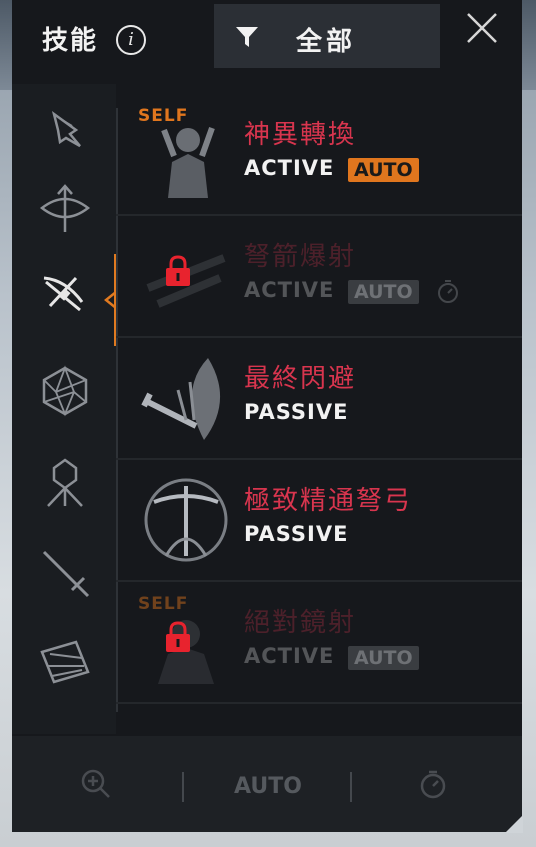 The width and height of the screenshot is (536, 847). Describe the element at coordinates (319, 277) in the screenshot. I see `skill-row-crossbow-burst: 弩箭爆射 ACTIVE AUTO` at that location.